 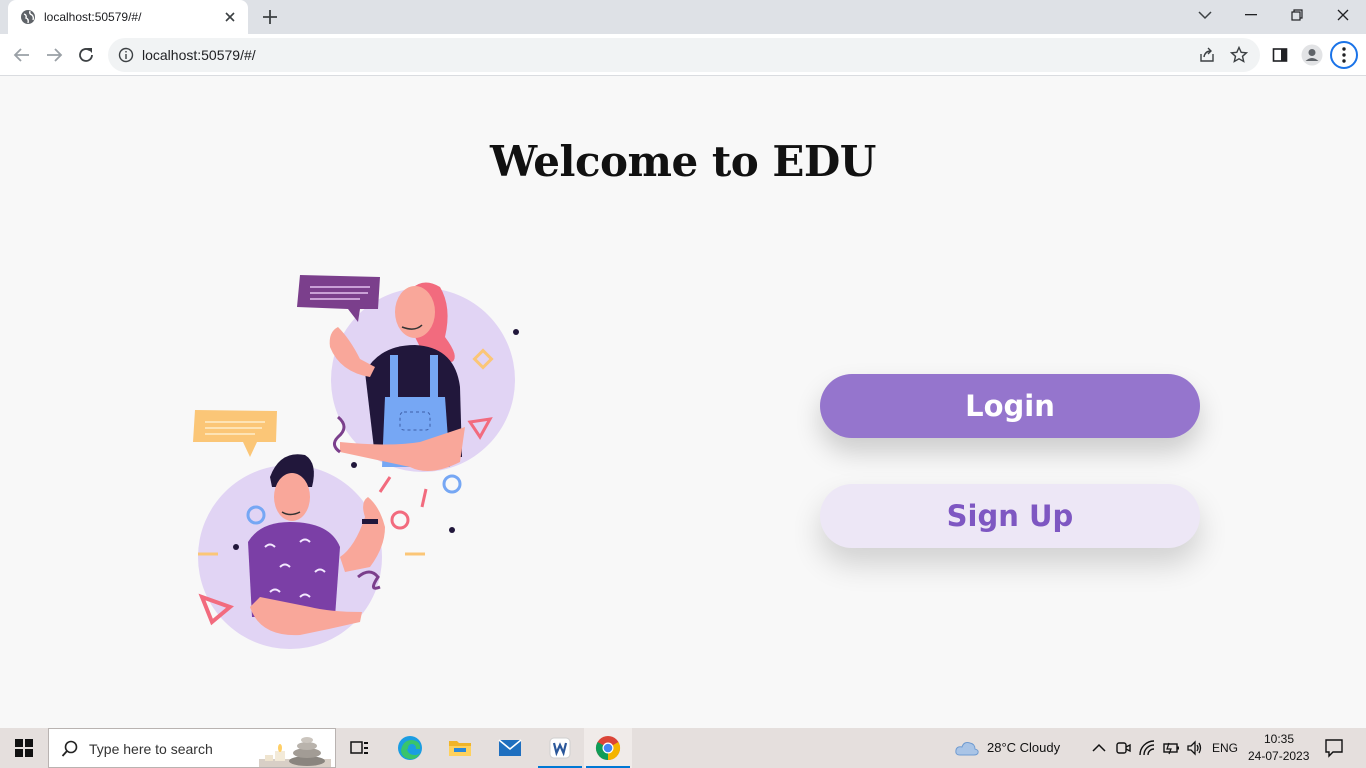 I want to click on cloudy-weather-icon, so click(x=967, y=749).